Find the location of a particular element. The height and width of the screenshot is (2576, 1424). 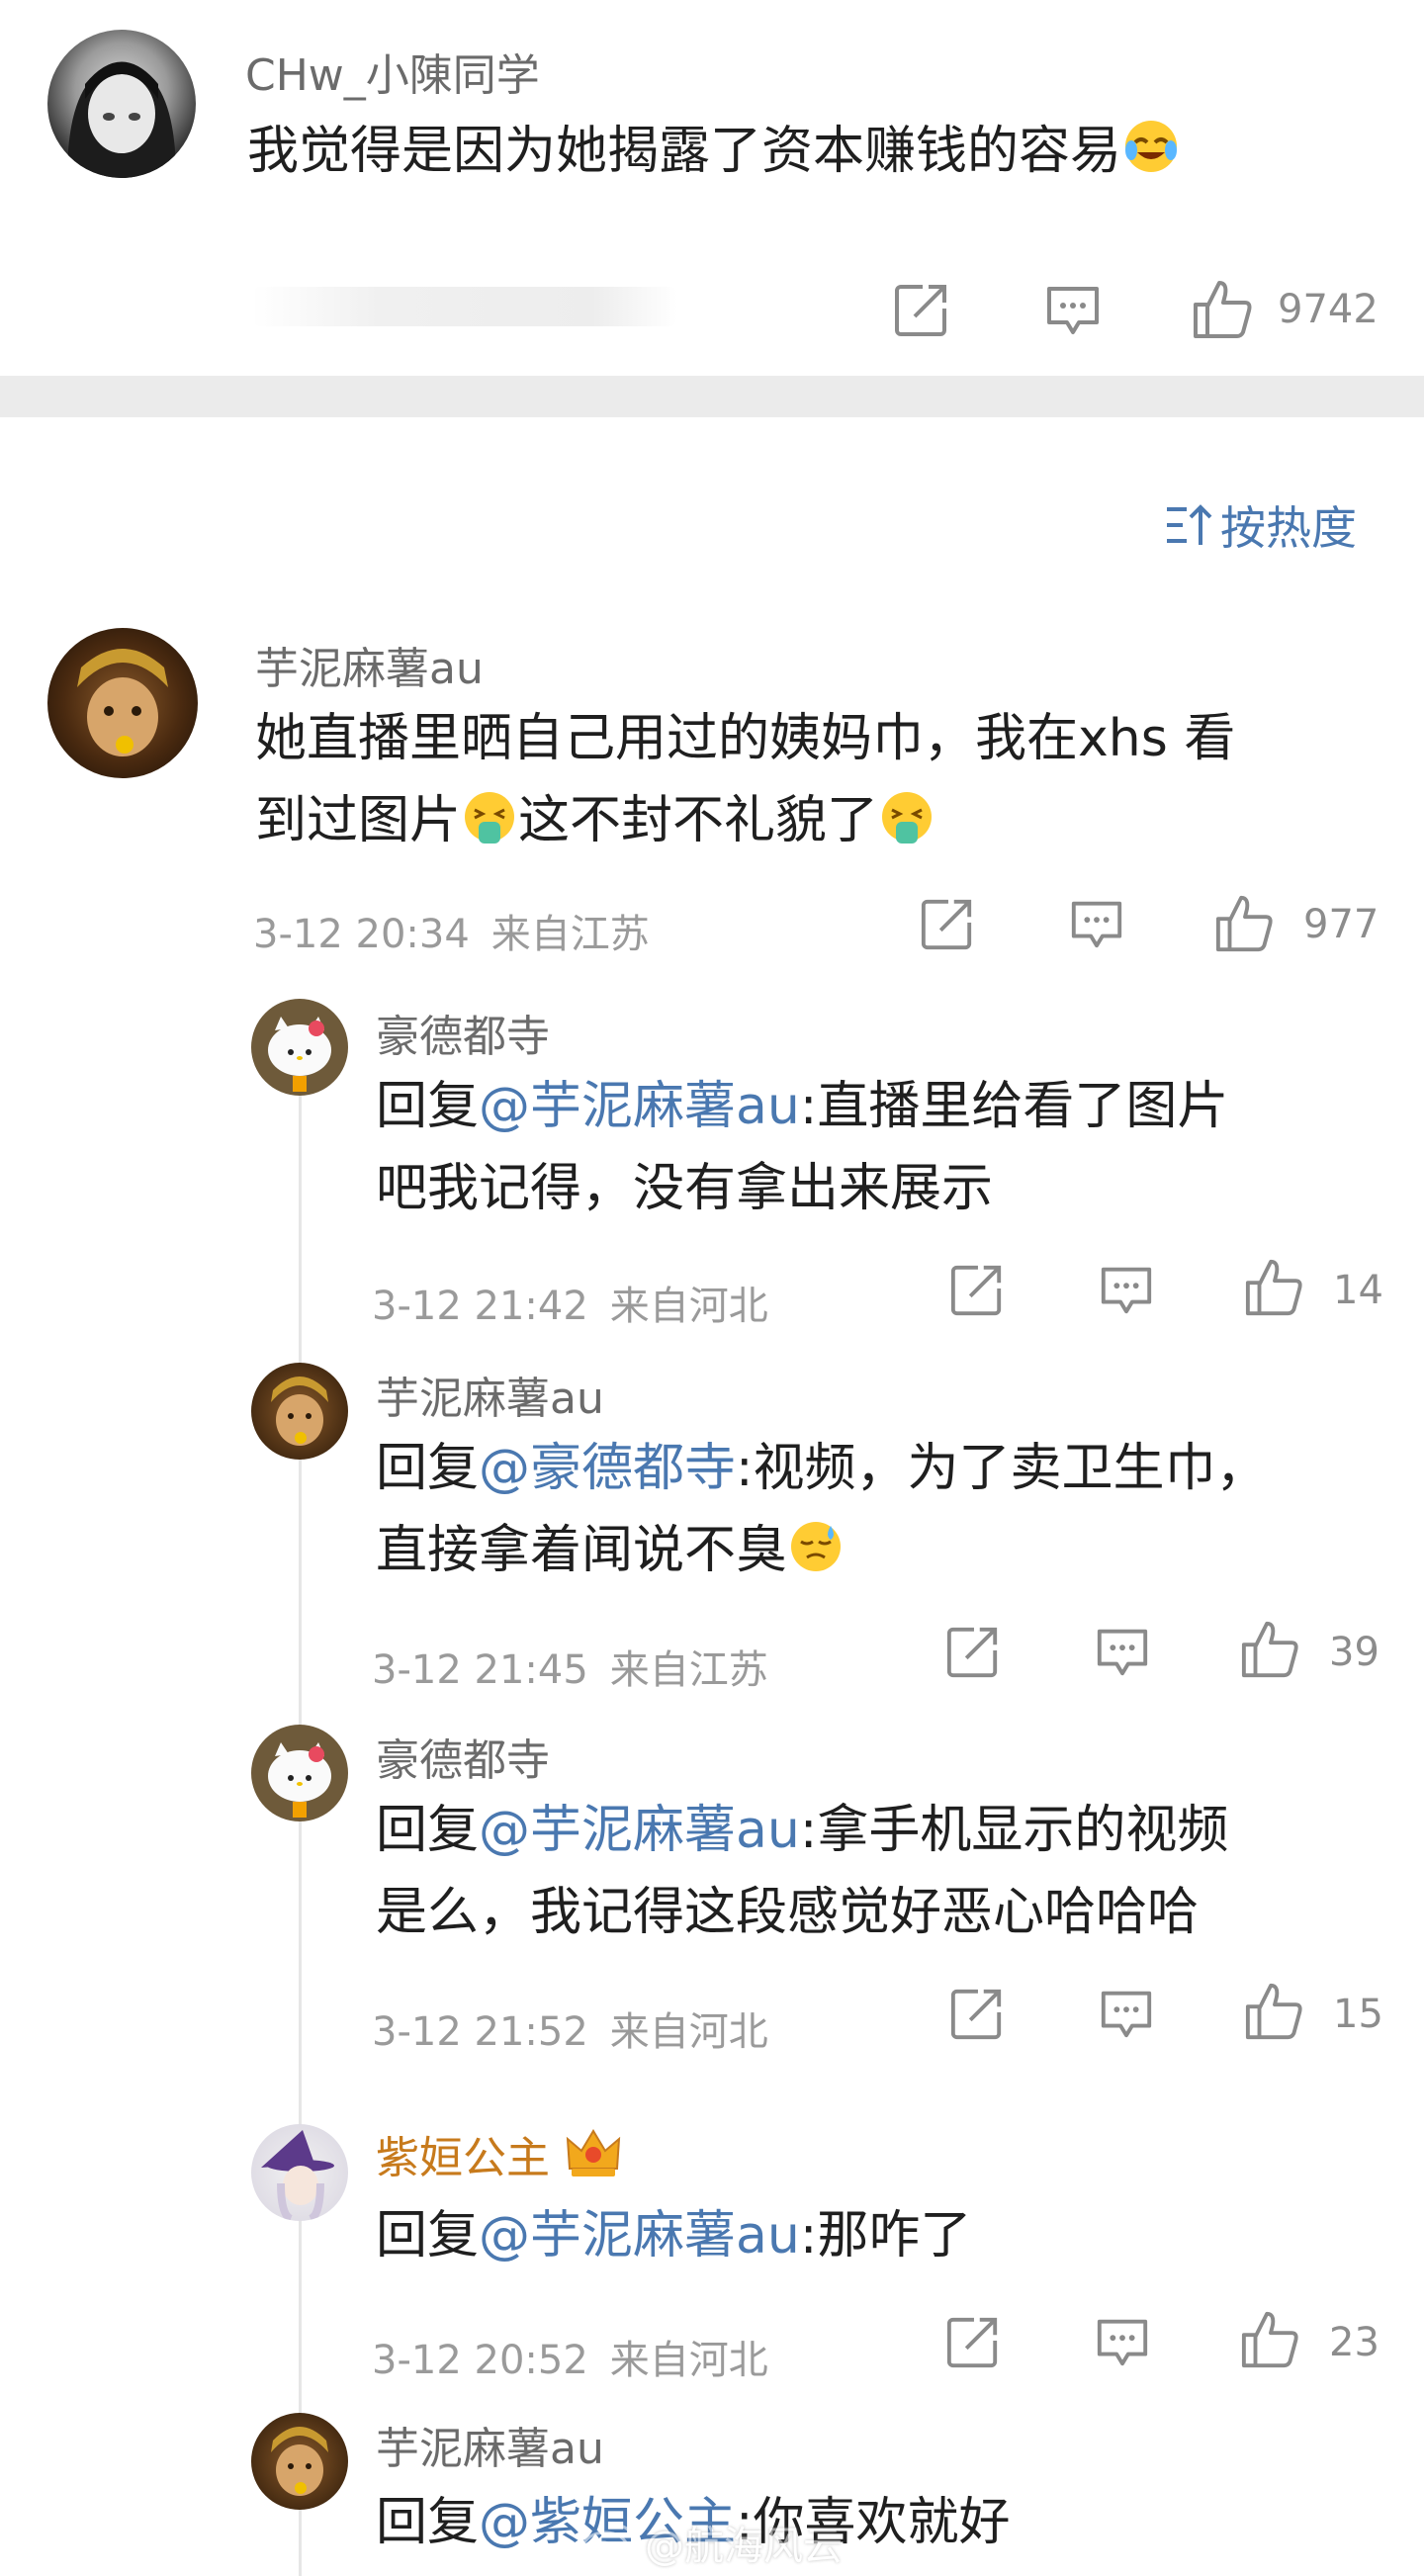

timestamp: 3-12 21:42 is located at coordinates (480, 1306).